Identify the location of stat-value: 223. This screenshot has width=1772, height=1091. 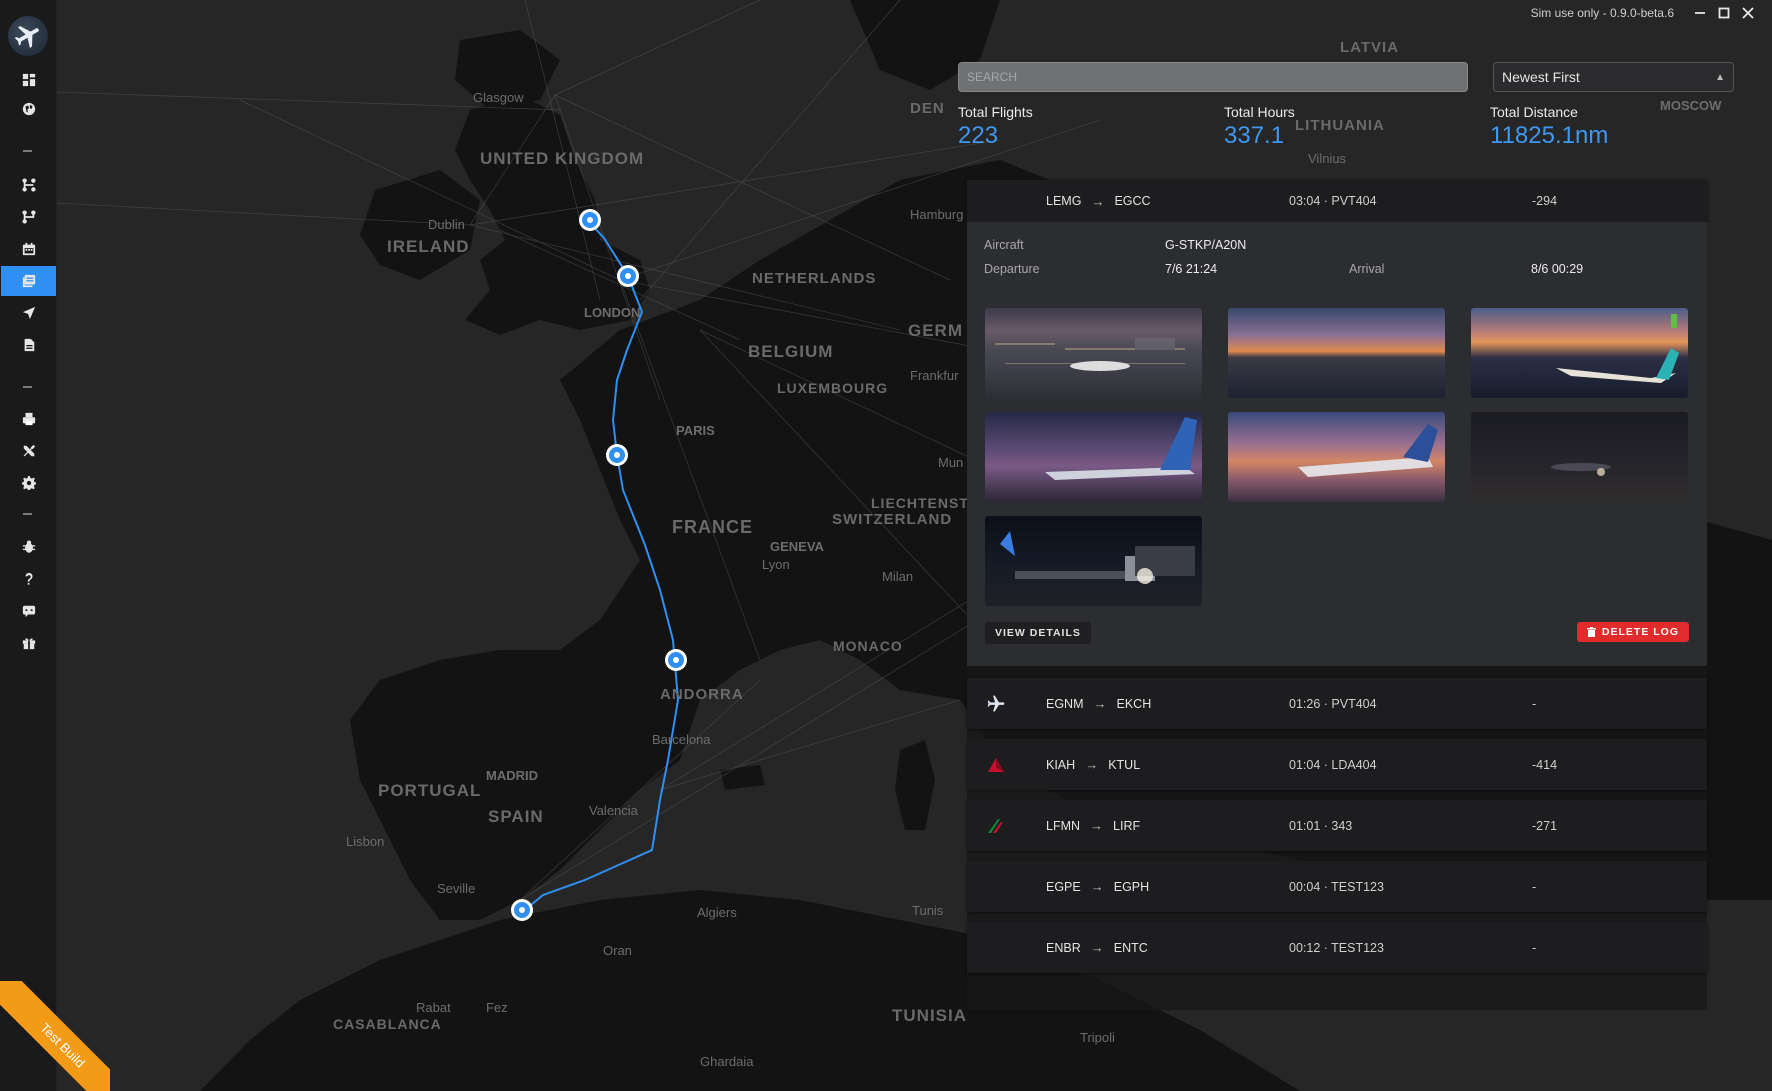
(978, 135).